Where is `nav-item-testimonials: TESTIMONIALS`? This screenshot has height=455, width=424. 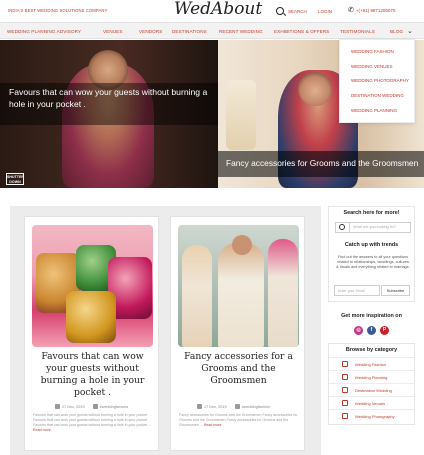 nav-item-testimonials: TESTIMONIALS is located at coordinates (357, 31).